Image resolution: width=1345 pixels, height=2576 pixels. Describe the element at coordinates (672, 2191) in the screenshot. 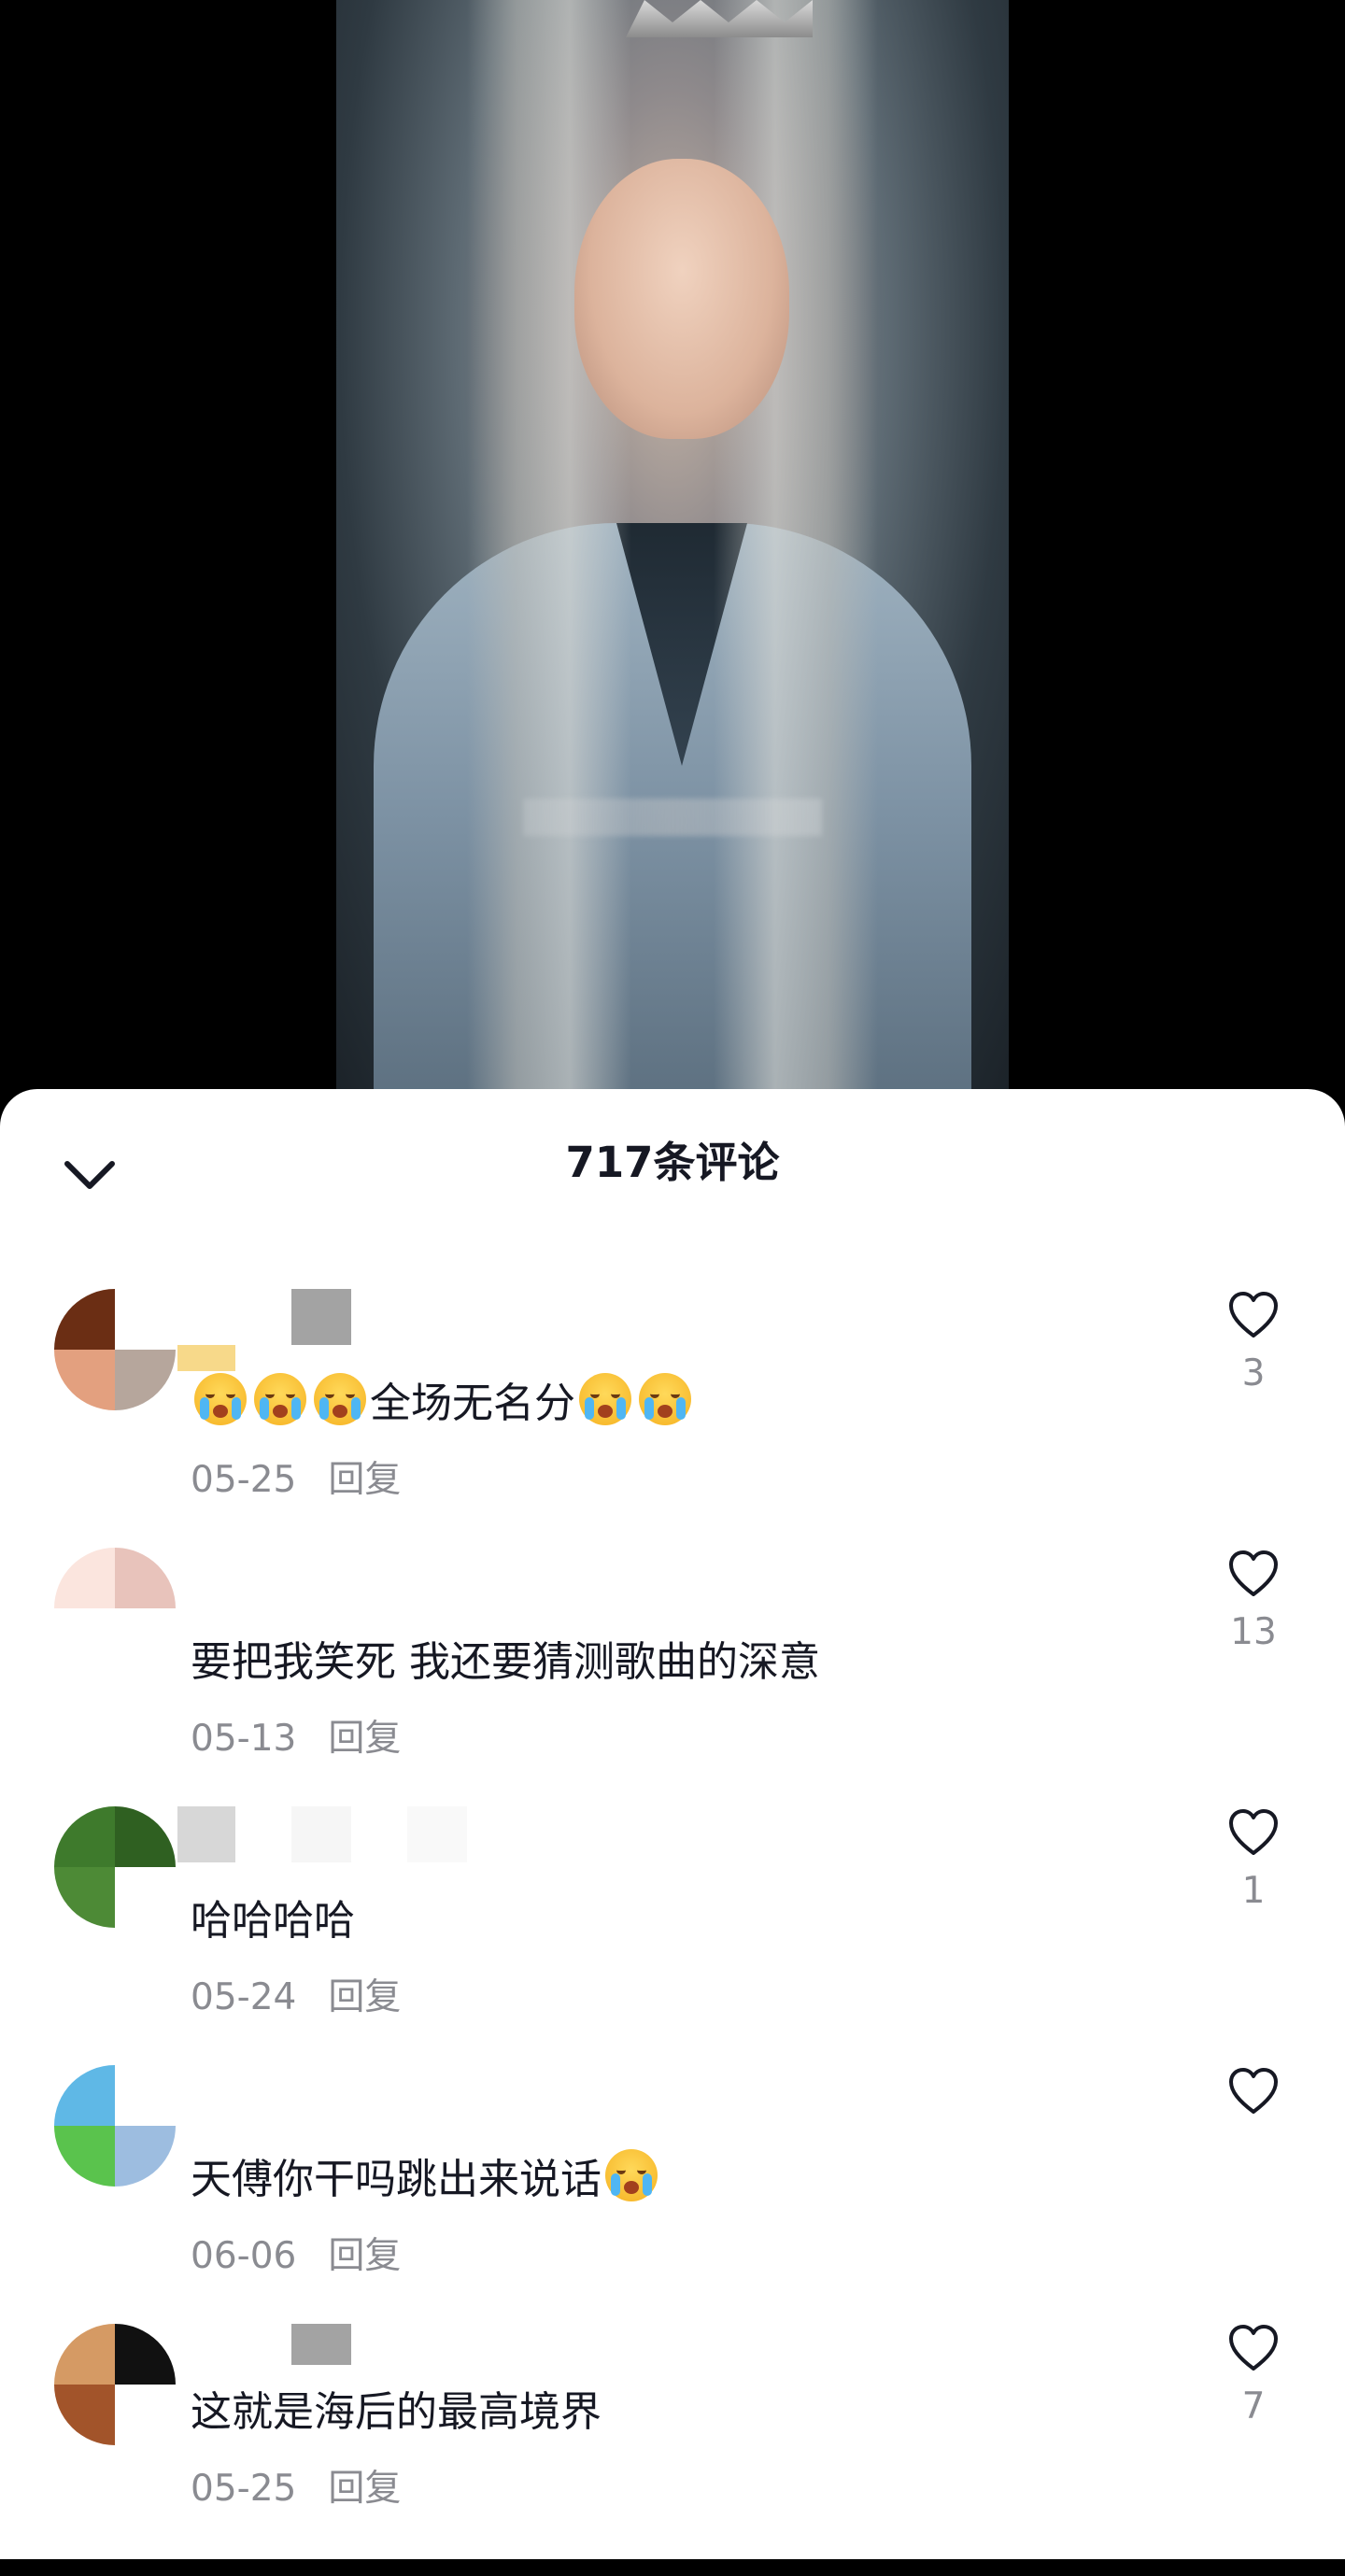

I see `comment-item: 天傅你干吗跳出来说话 06-06 回复` at that location.